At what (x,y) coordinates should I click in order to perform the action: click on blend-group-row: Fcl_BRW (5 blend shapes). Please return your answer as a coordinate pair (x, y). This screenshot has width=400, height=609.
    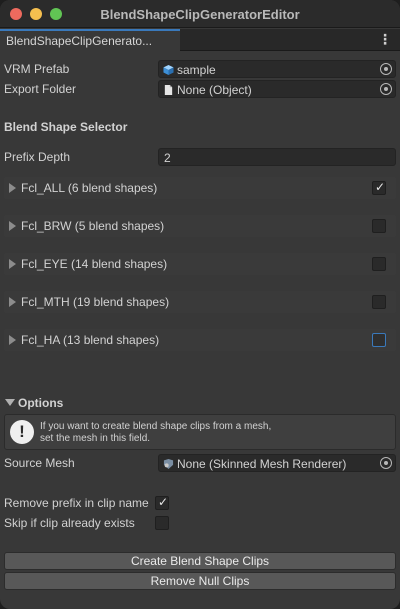
    Looking at the image, I should click on (200, 226).